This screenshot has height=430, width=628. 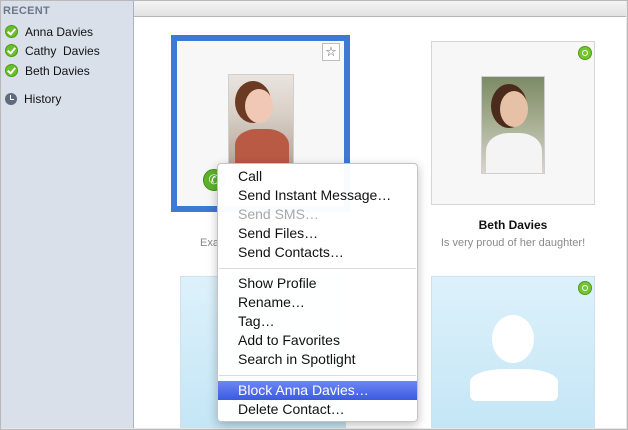 I want to click on sidebar-item-cathy-davies: Cathy Davies, so click(x=67, y=50).